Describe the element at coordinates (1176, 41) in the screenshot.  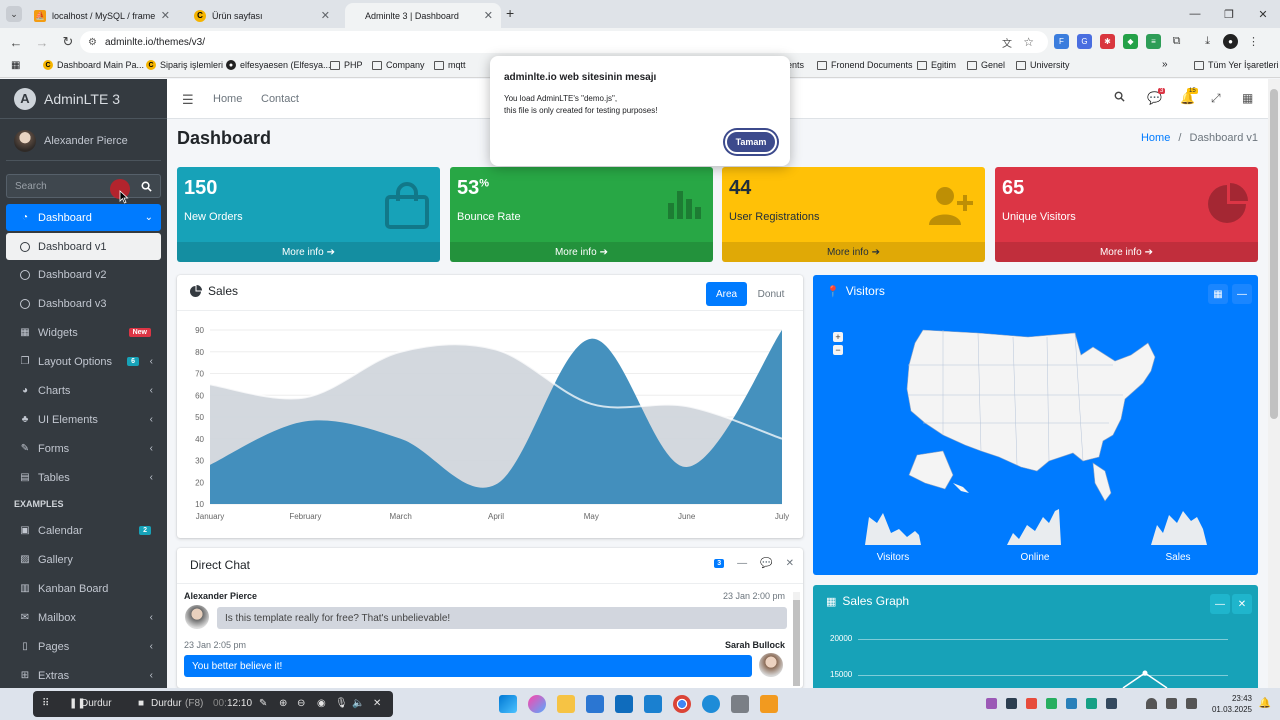
I see `puzzle-icon: ⧉` at that location.